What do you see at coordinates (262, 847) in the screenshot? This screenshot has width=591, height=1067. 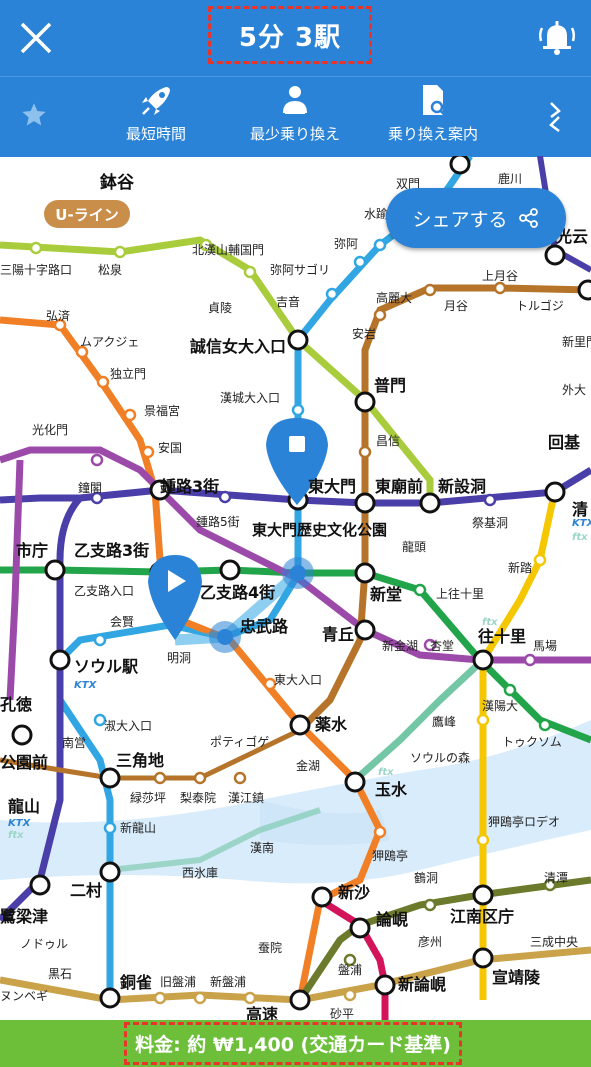 I see `station-label: 漢南` at bounding box center [262, 847].